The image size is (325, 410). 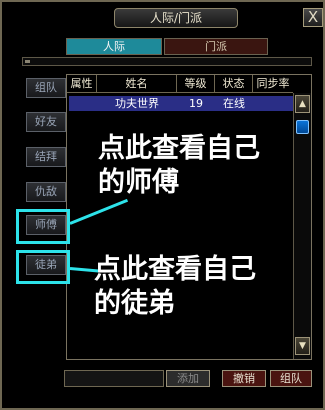 I want to click on scroll-thumb, so click(x=302, y=127).